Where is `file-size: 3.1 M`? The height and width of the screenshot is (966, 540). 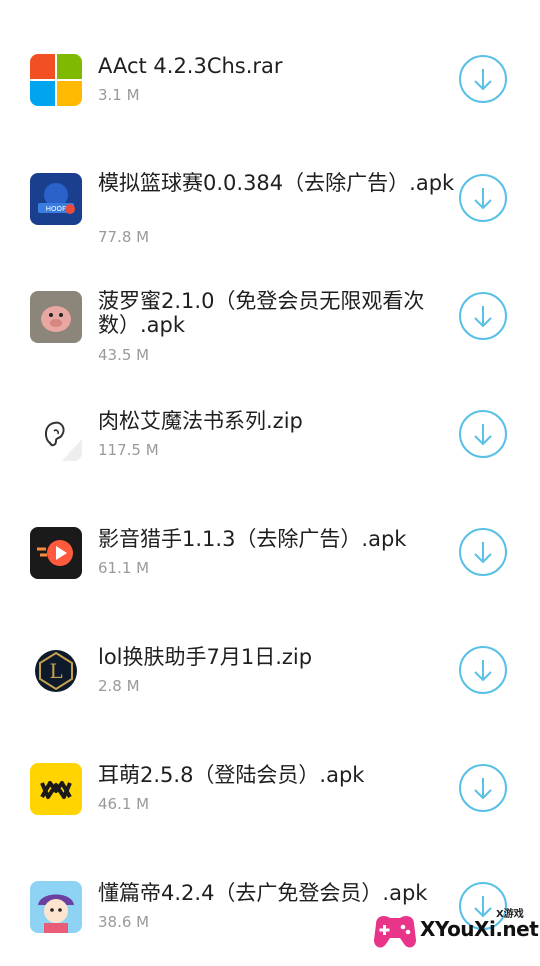
file-size: 3.1 M is located at coordinates (119, 95).